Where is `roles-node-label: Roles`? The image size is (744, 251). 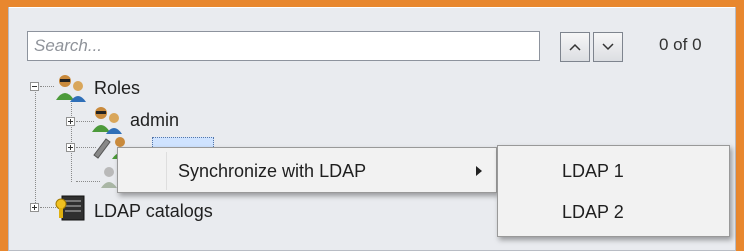 roles-node-label: Roles is located at coordinates (117, 88).